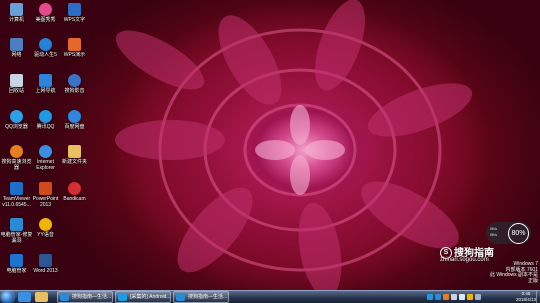  What do you see at coordinates (462, 297) in the screenshot?
I see `tray-volume-icon` at bounding box center [462, 297].